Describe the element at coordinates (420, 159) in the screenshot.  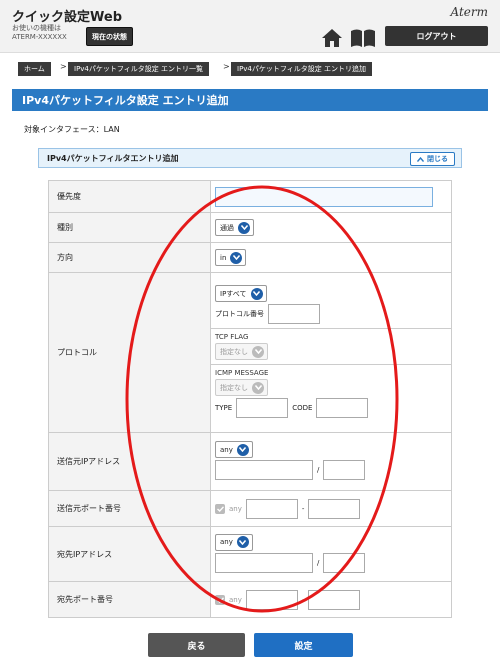
I see `chevron-up-icon` at that location.